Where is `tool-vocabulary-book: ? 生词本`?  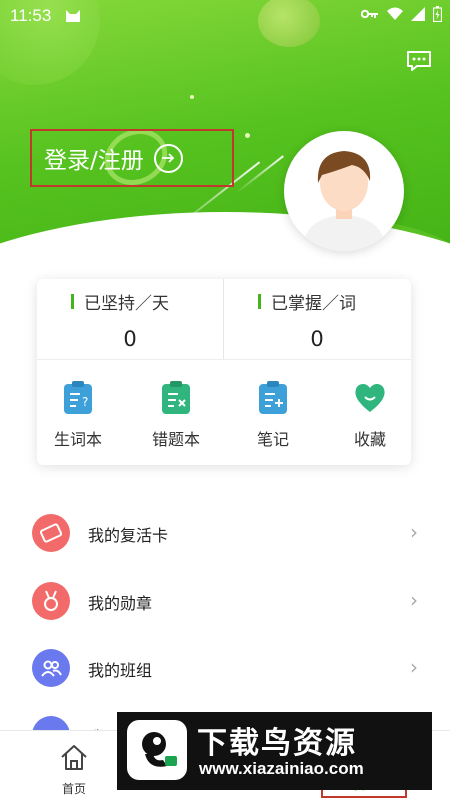 tool-vocabulary-book: ? 生词本 is located at coordinates (78, 414).